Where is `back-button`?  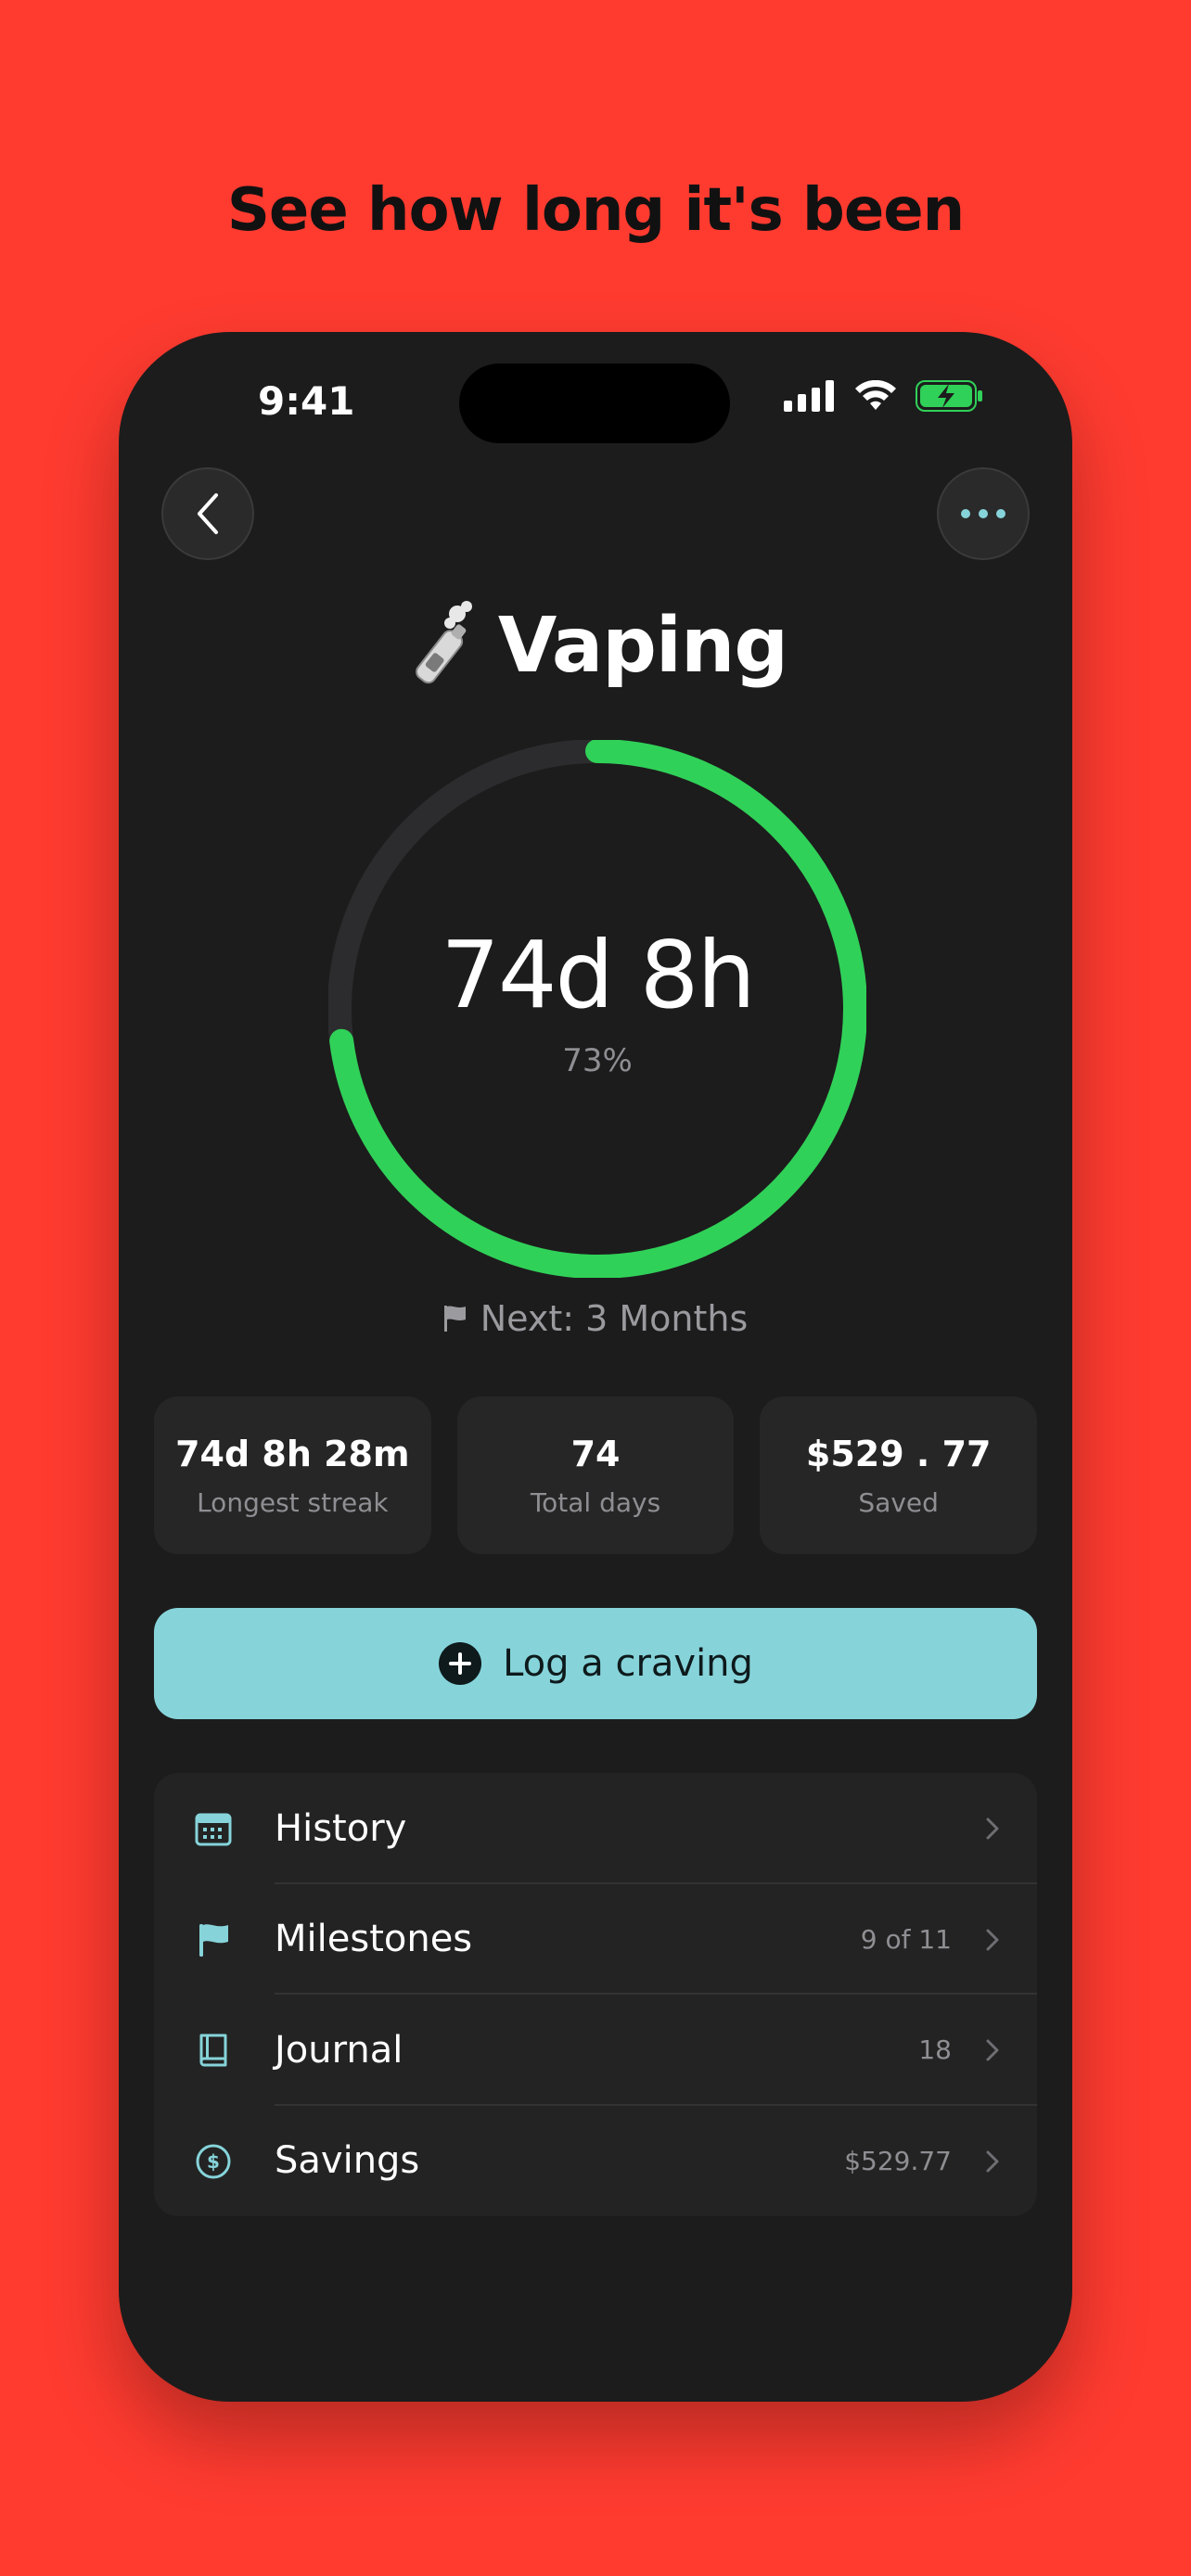 back-button is located at coordinates (207, 513).